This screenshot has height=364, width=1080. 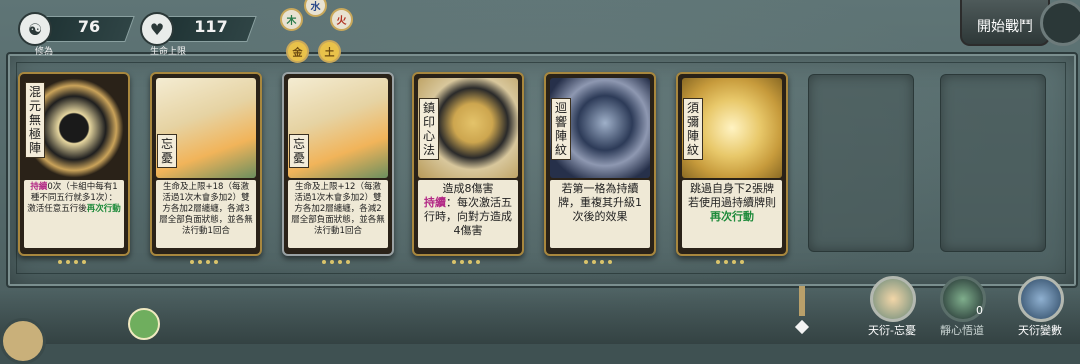 I want to click on card-text-body: 造成8傷害 持續：每次激活五行時，向對方造成4傷害, so click(x=468, y=210).